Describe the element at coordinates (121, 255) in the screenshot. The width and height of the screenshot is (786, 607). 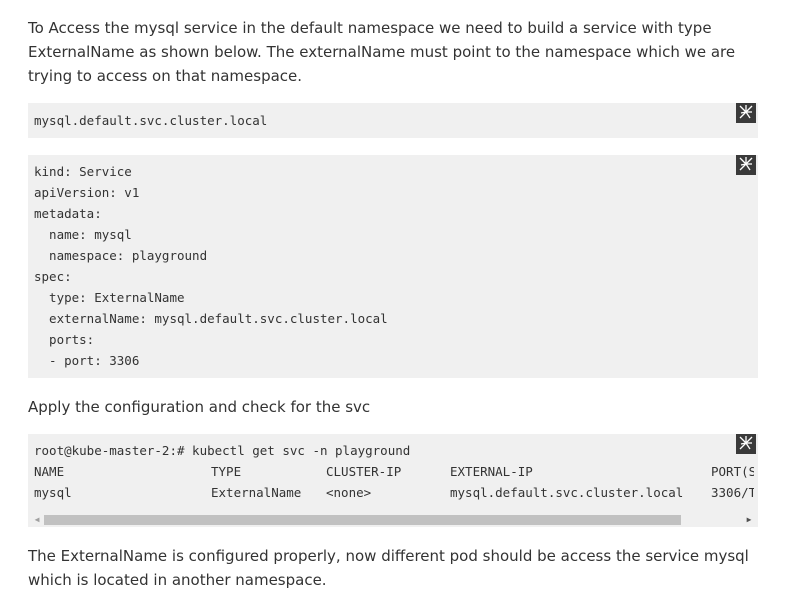
I see `code-line: namespace: playground` at that location.